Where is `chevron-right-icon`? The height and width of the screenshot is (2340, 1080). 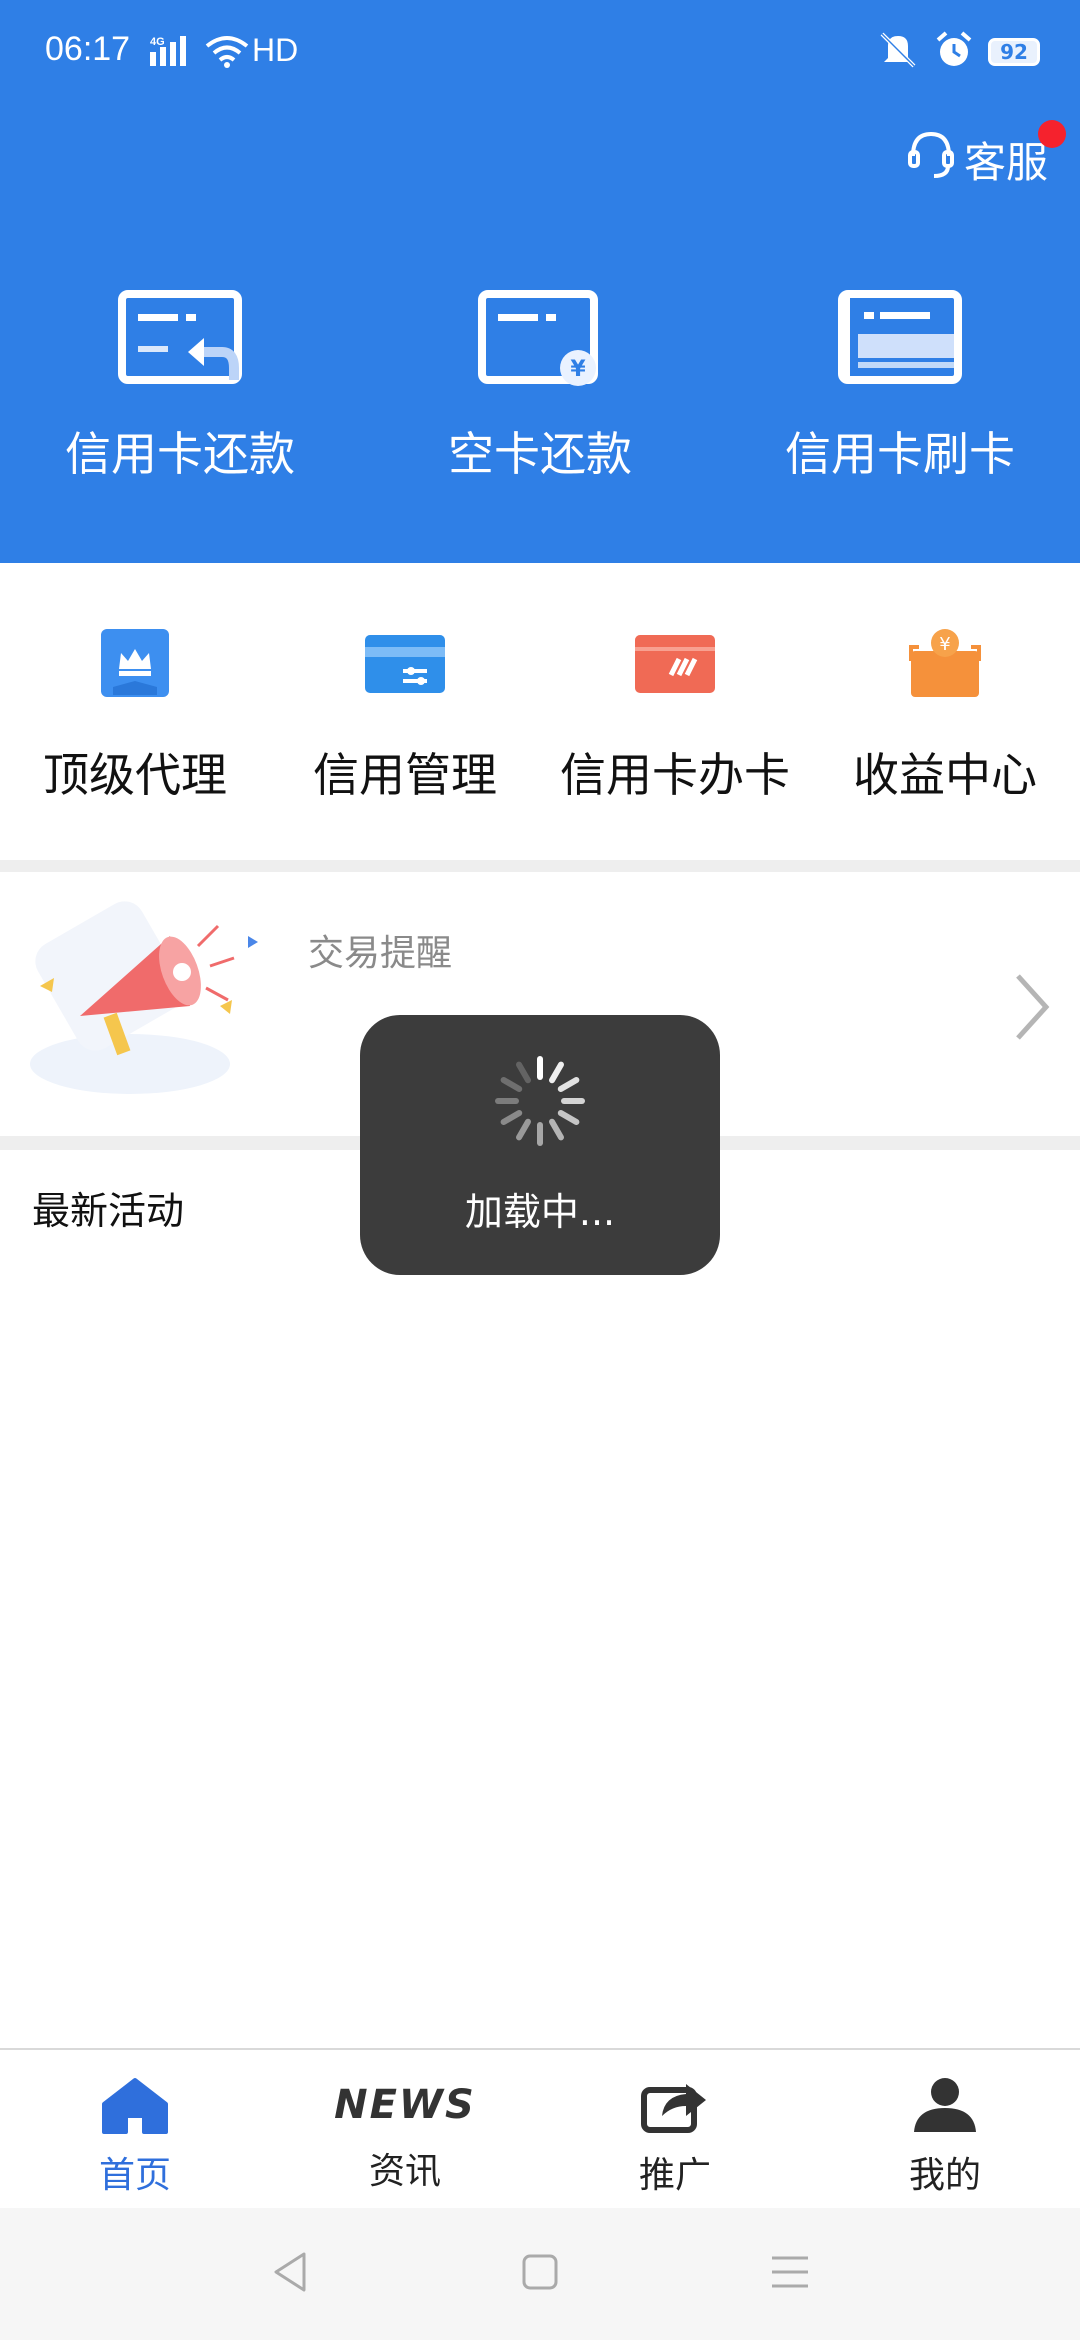 chevron-right-icon is located at coordinates (1032, 1009).